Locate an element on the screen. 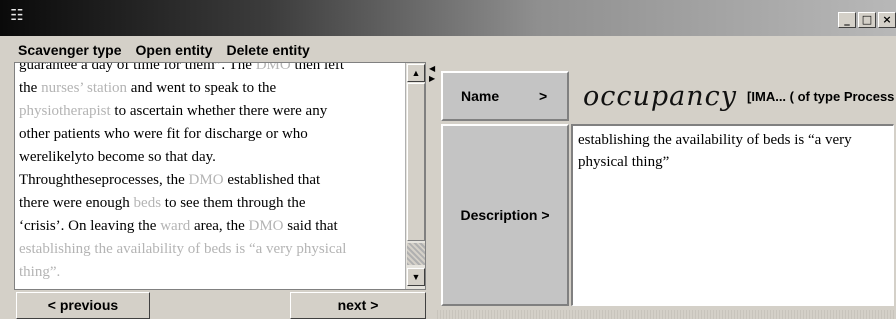 This screenshot has width=896, height=319. text-segment: to see them through the is located at coordinates (233, 203).